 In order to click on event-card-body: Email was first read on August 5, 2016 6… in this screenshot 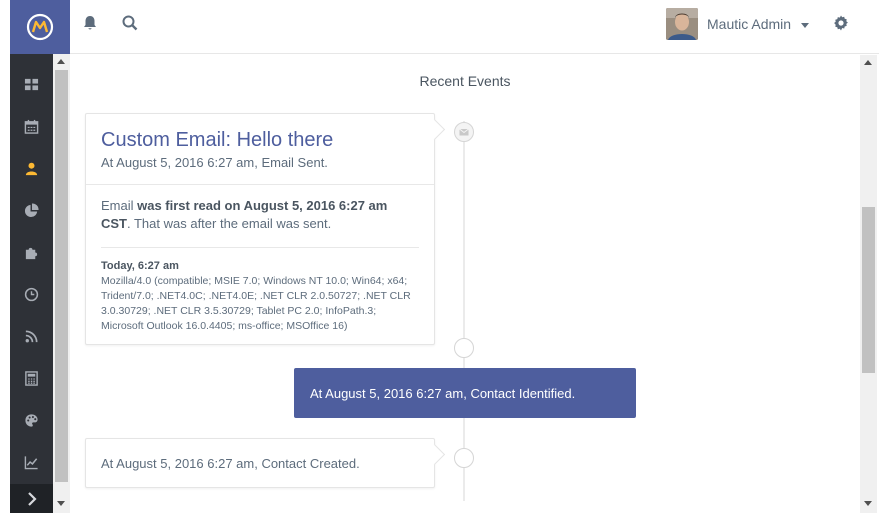, I will do `click(260, 264)`.